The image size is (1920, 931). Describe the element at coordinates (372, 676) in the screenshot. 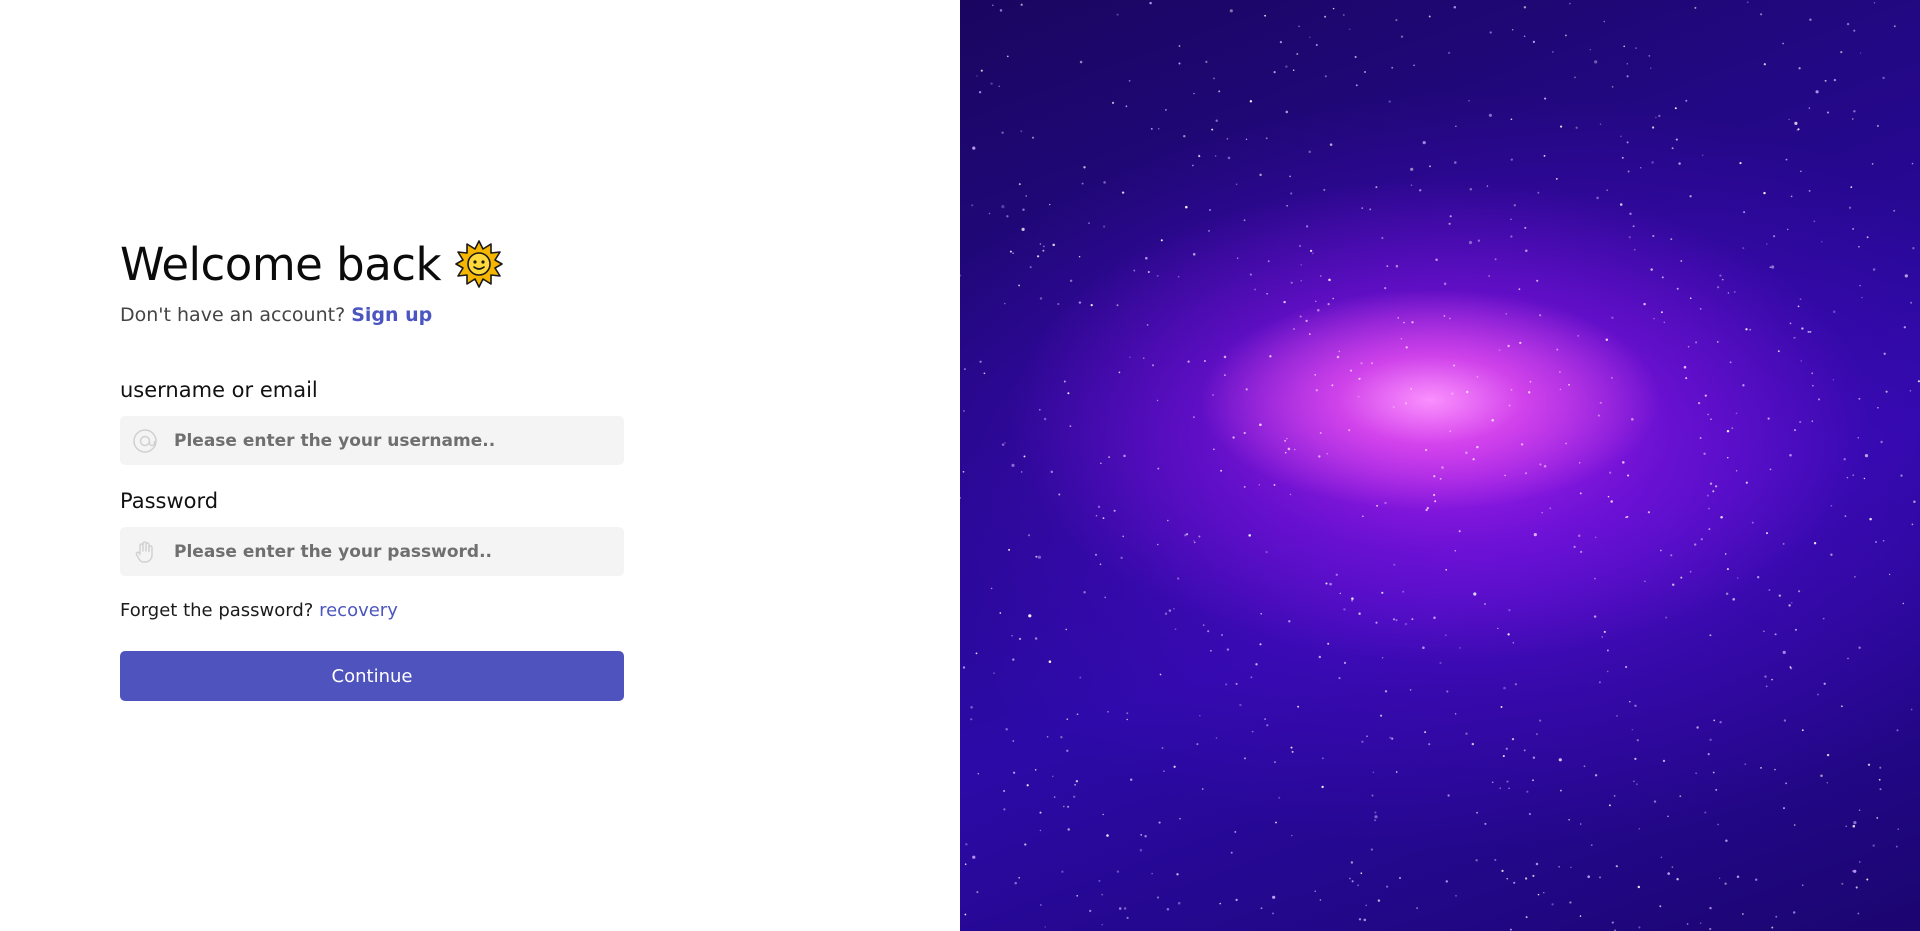

I see `continue-button: Continue` at that location.